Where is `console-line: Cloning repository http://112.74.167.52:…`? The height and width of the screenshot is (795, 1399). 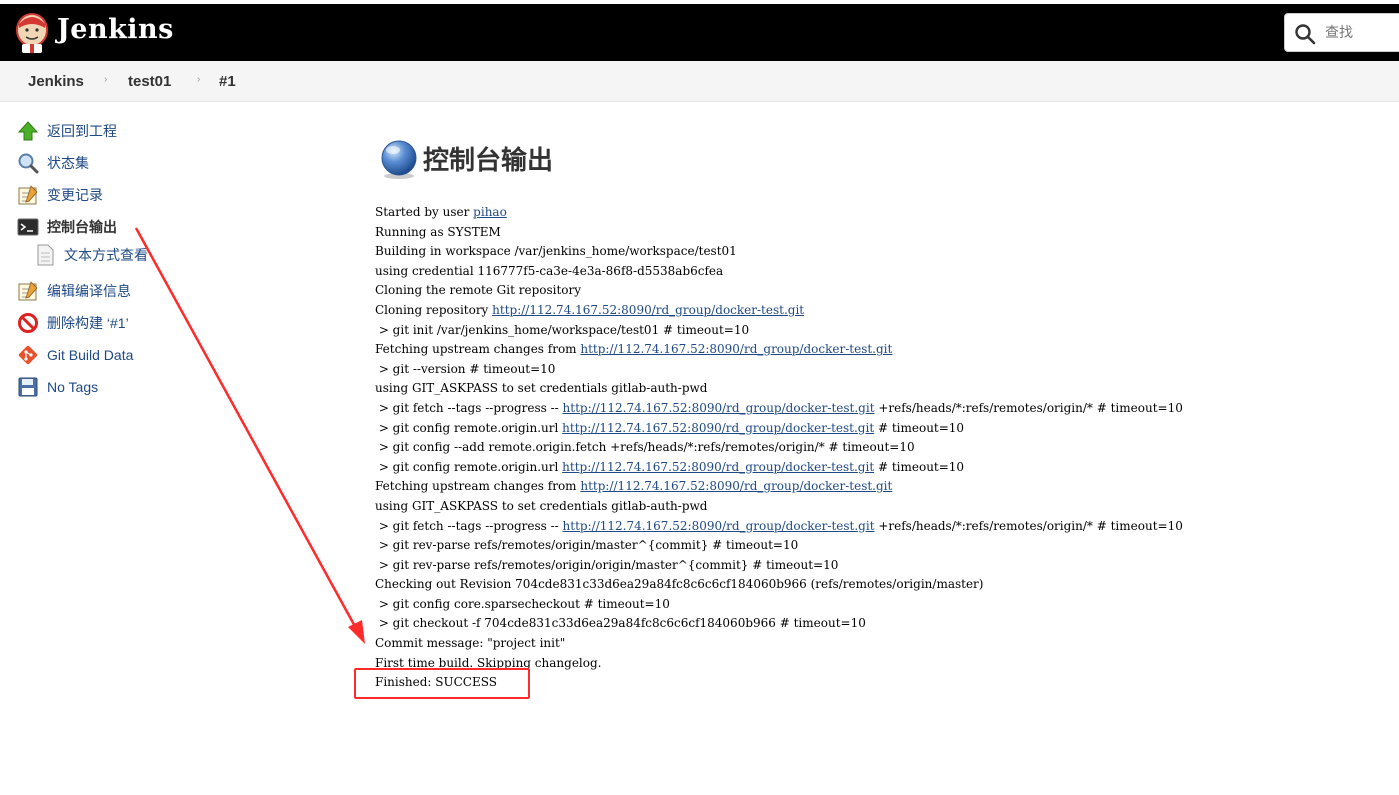
console-line: Cloning repository http://112.74.167.52:… is located at coordinates (880, 311).